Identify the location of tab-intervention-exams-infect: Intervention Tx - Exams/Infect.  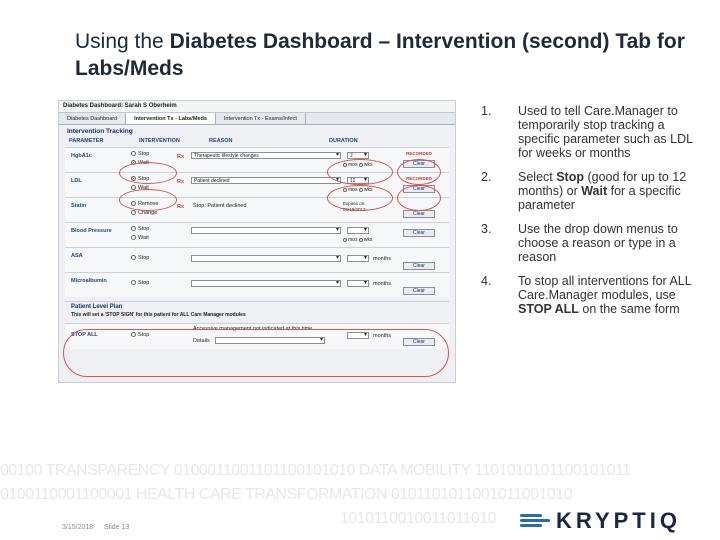
(261, 118).